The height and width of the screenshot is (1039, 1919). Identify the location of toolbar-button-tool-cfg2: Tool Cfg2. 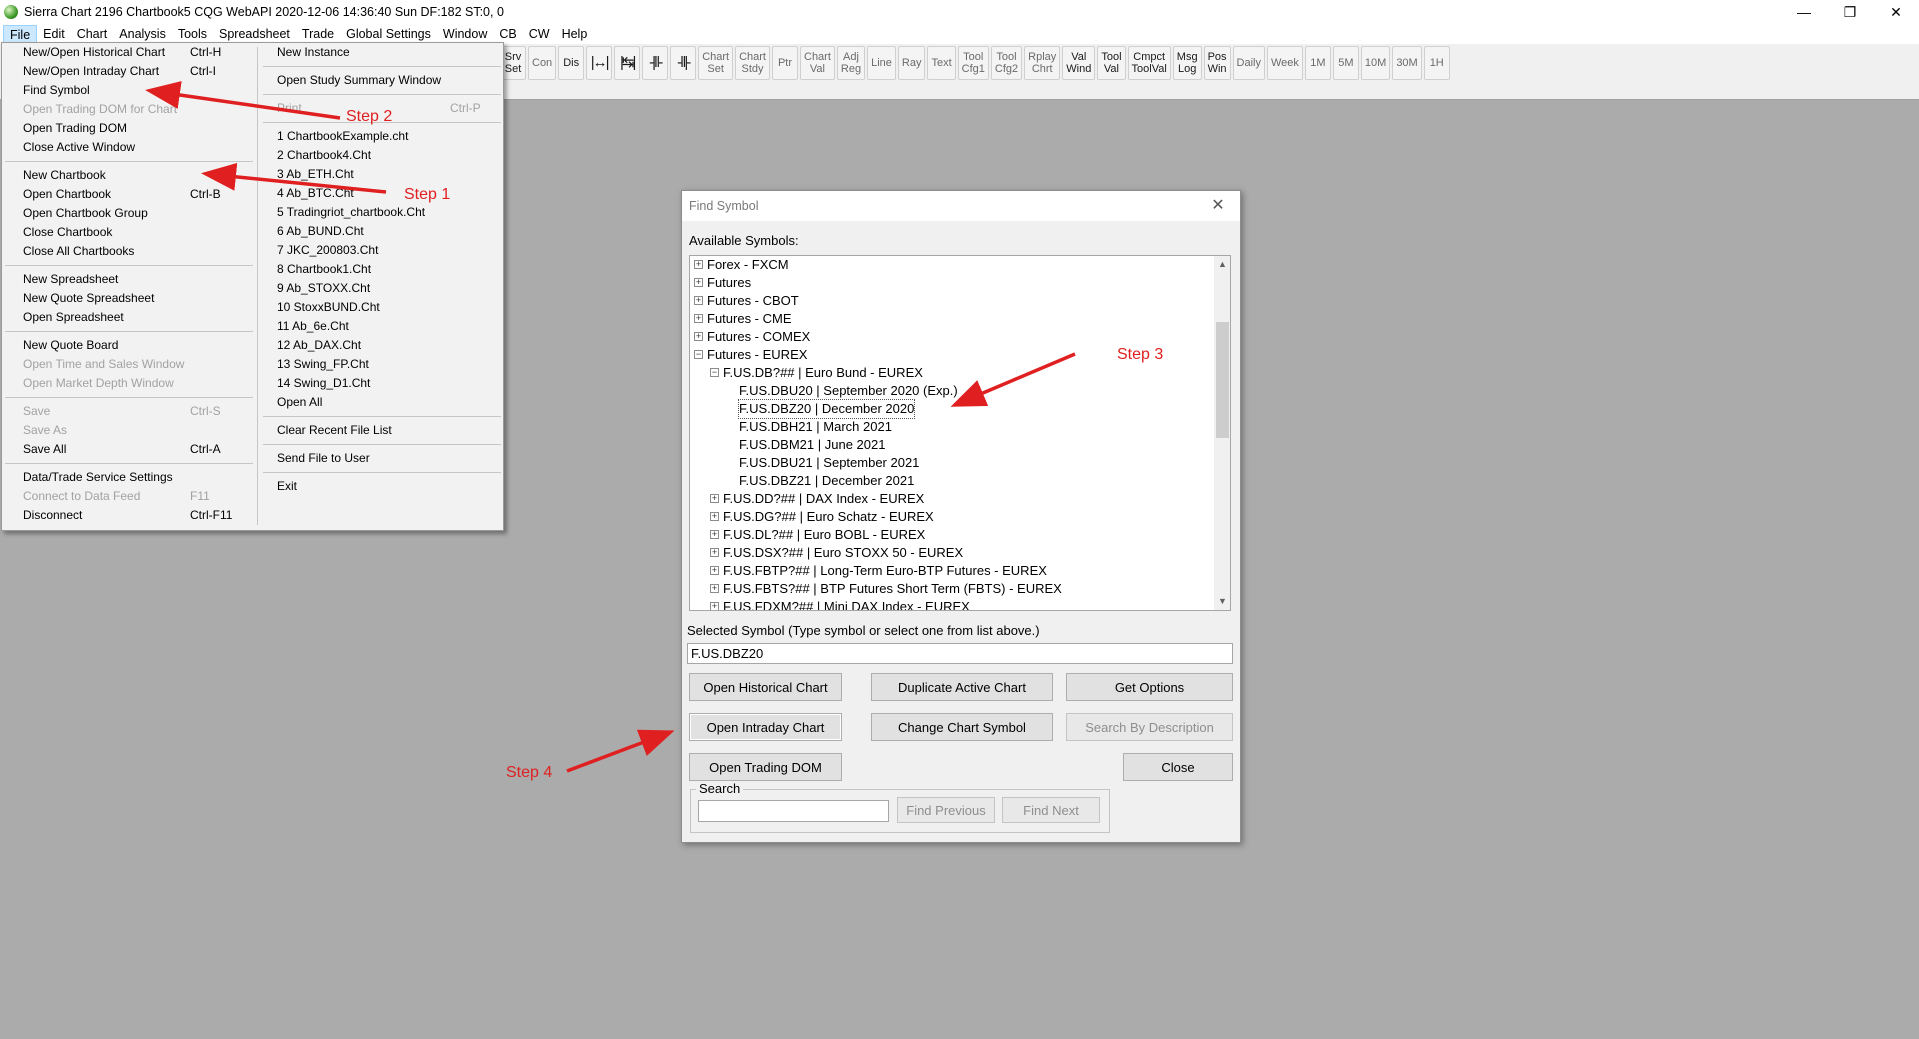
(1006, 63).